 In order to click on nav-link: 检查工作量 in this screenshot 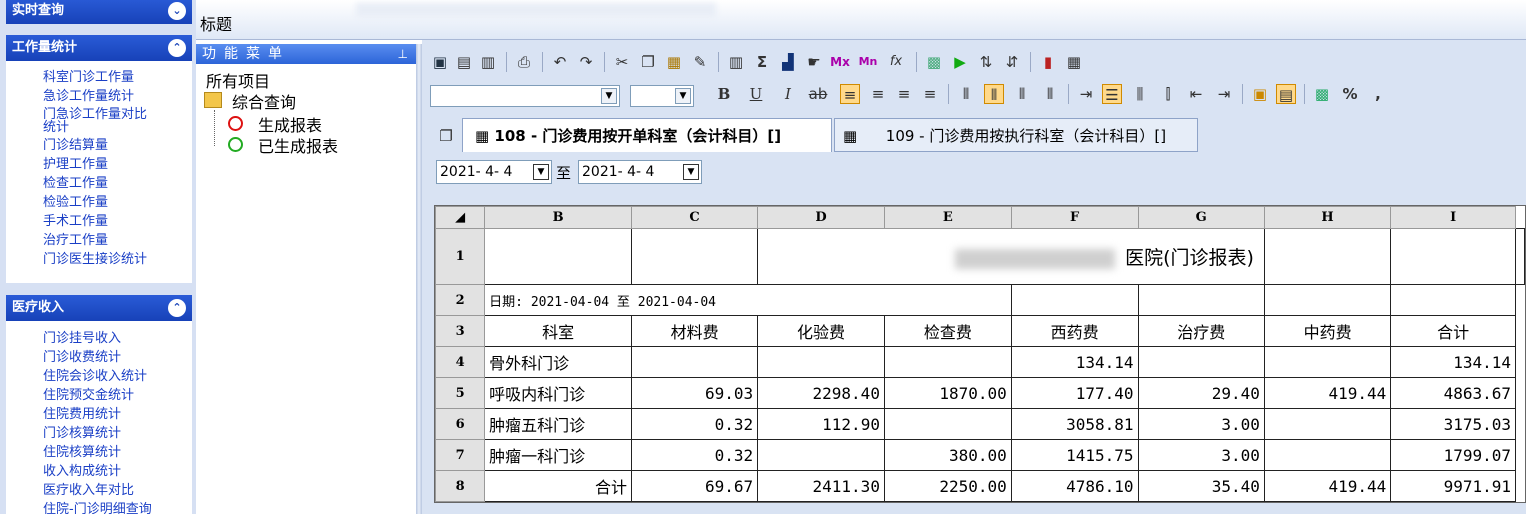, I will do `click(99, 183)`.